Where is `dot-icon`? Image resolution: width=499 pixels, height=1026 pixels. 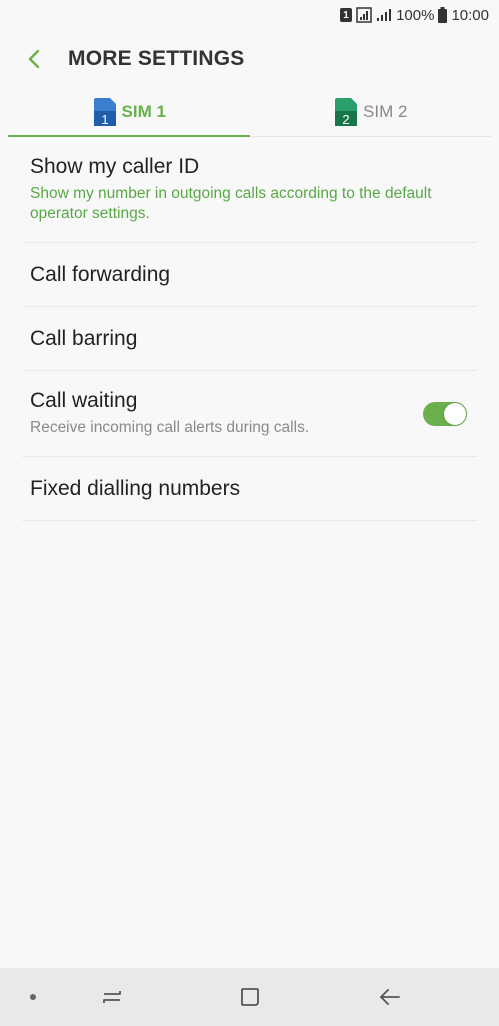 dot-icon is located at coordinates (33, 997).